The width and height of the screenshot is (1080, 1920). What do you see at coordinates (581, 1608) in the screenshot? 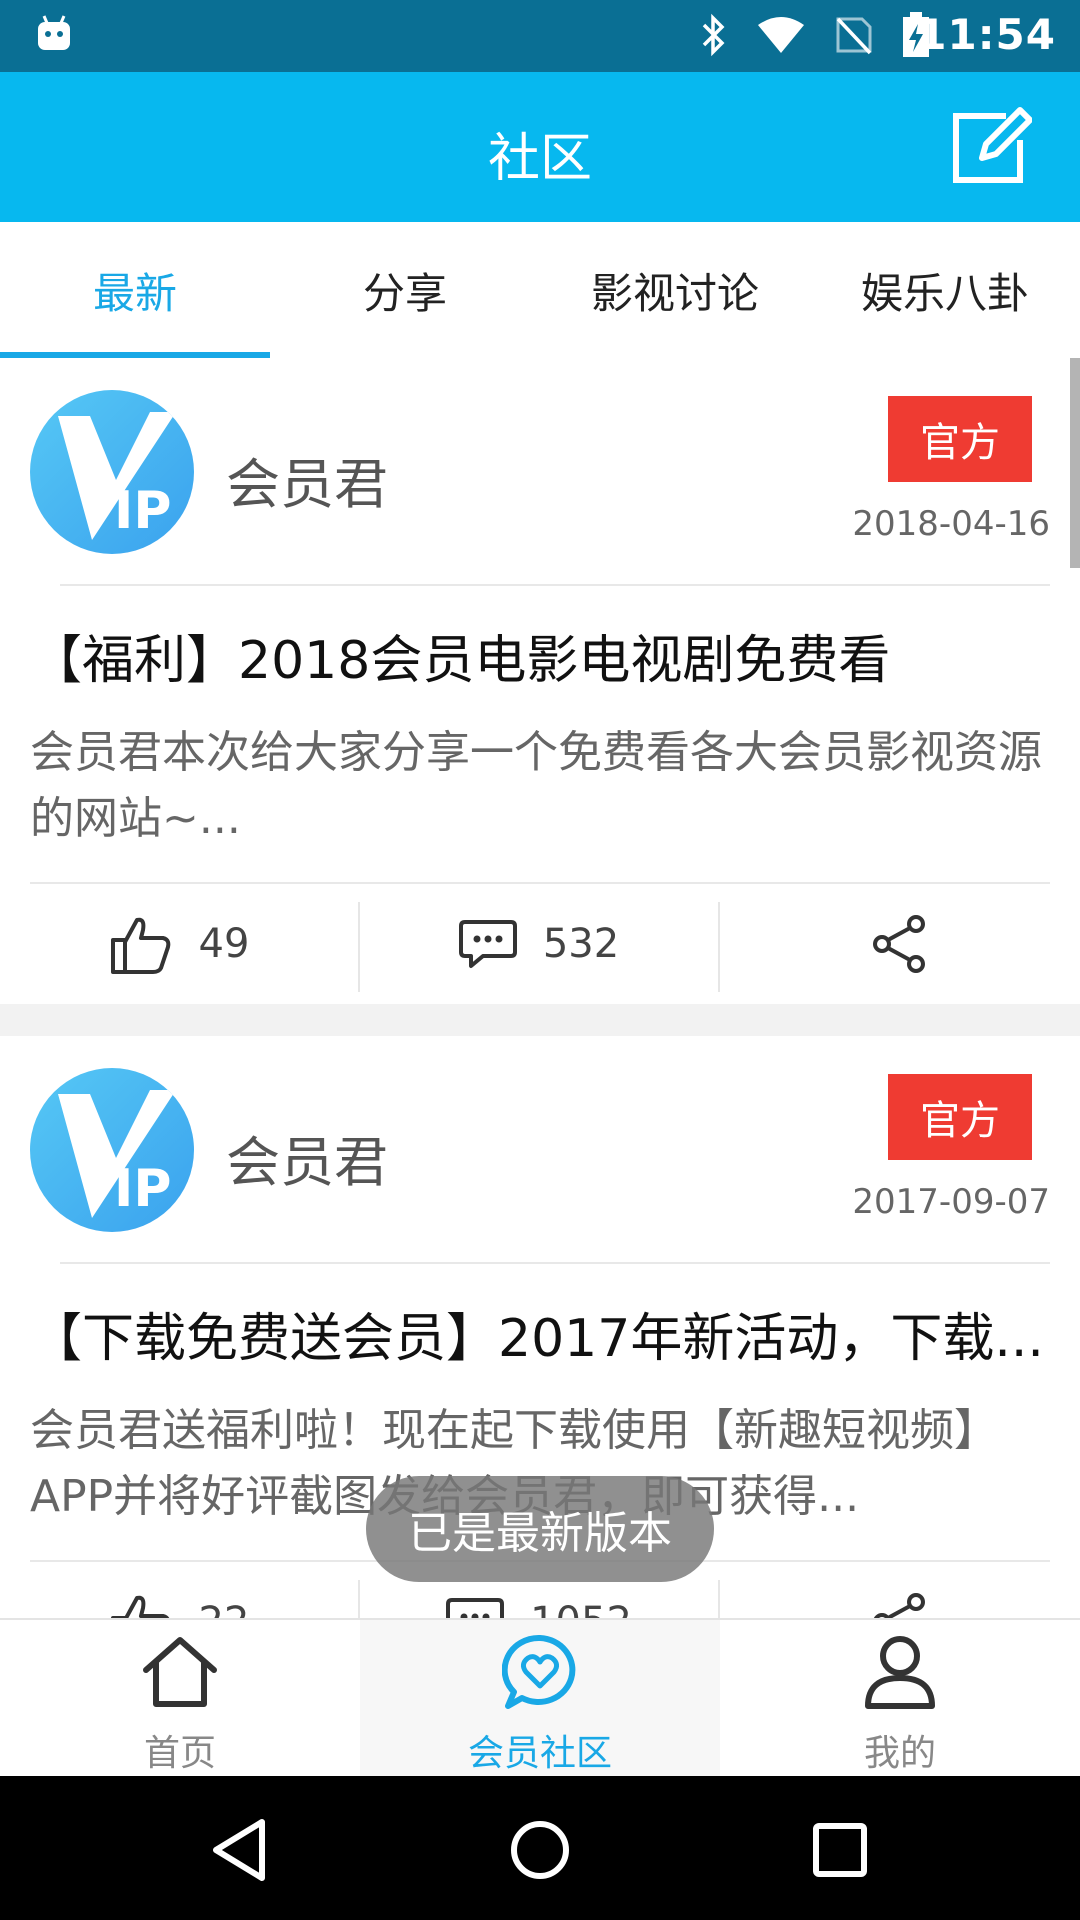
I see `comment-count: 1052` at bounding box center [581, 1608].